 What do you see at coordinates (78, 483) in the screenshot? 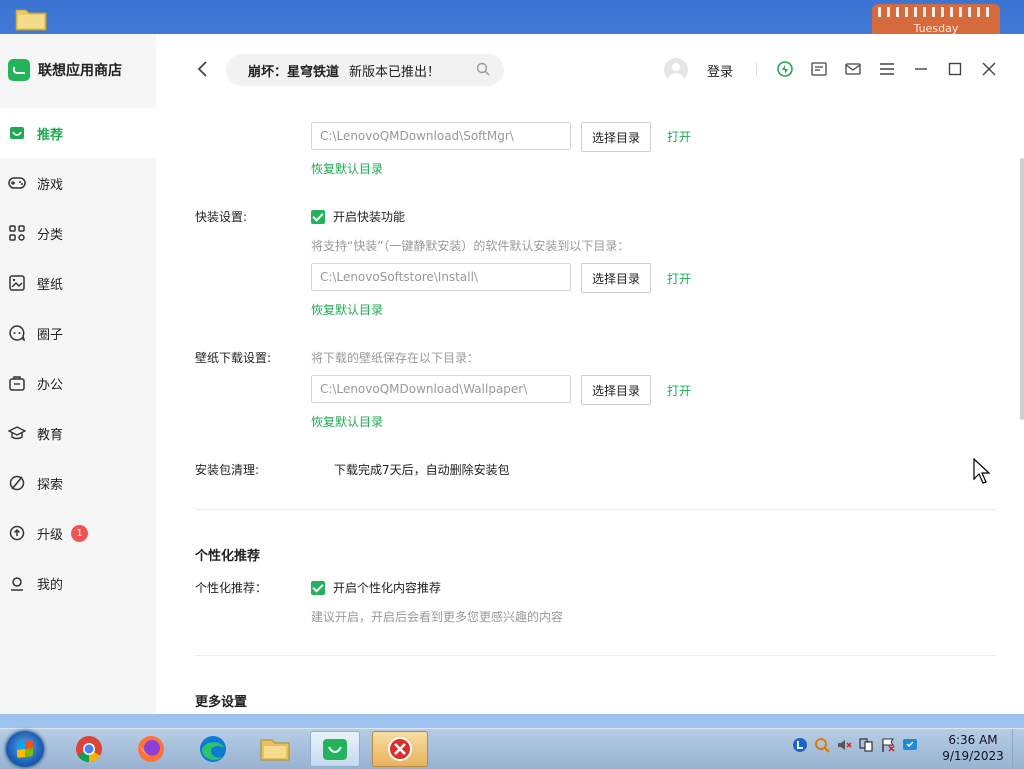
I see `sidebar-item-explore: 探索` at bounding box center [78, 483].